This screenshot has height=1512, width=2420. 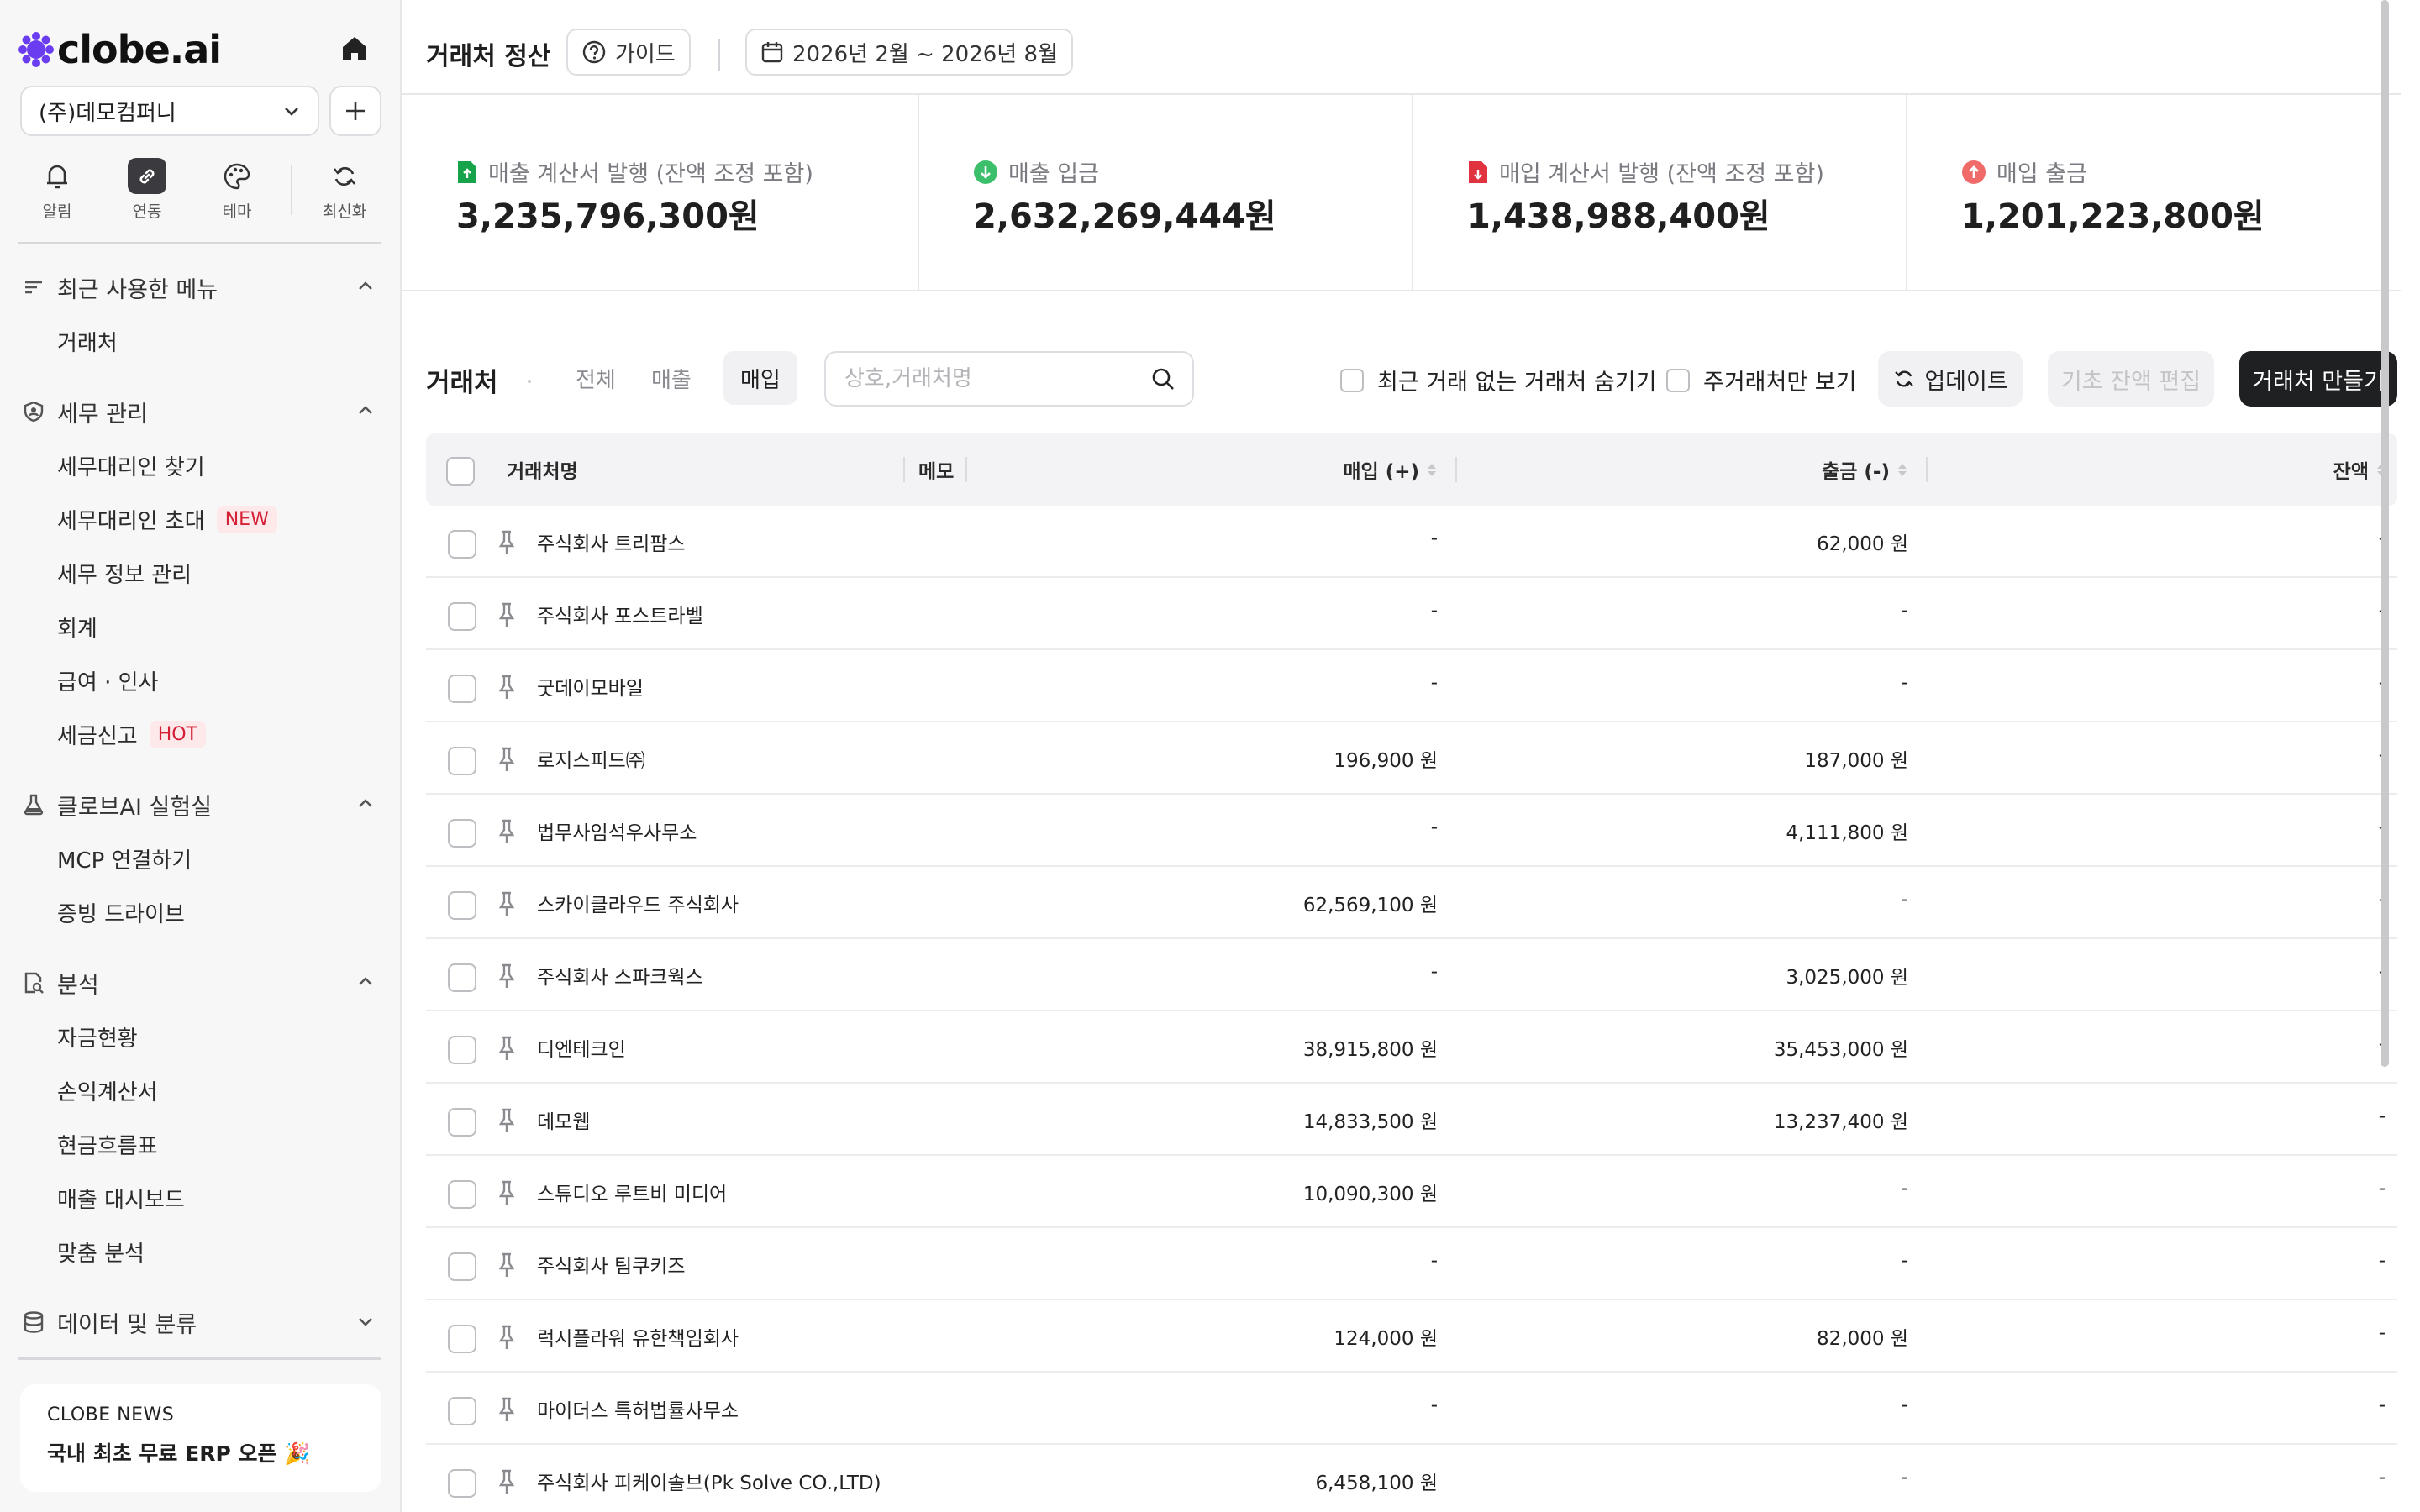 What do you see at coordinates (237, 190) in the screenshot?
I see `tool-theme: 테마` at bounding box center [237, 190].